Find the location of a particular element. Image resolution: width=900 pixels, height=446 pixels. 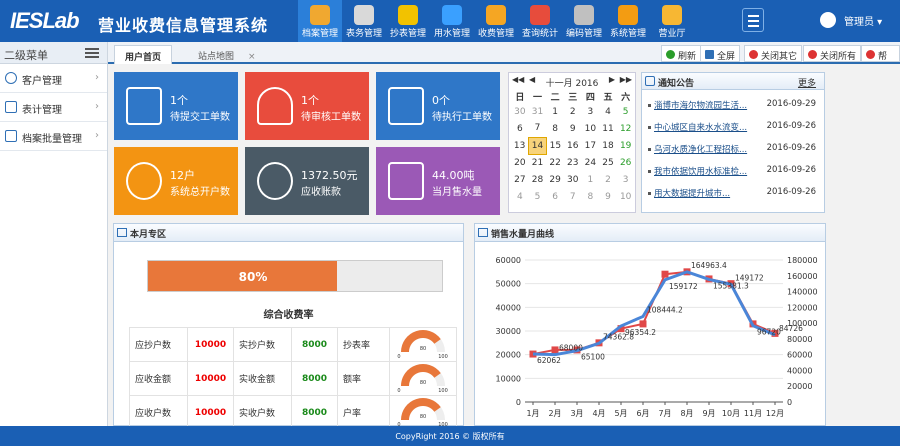

calendar-day: 16 is located at coordinates (573, 145).